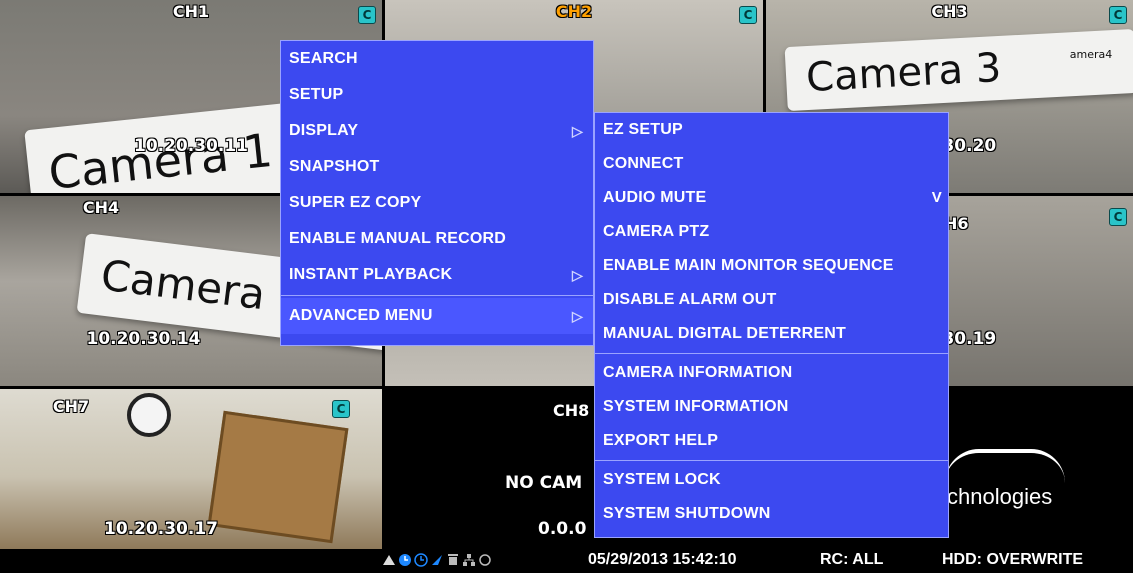 The height and width of the screenshot is (573, 1133). Describe the element at coordinates (958, 70) in the screenshot. I see `camera-sign: Camera 3` at that location.